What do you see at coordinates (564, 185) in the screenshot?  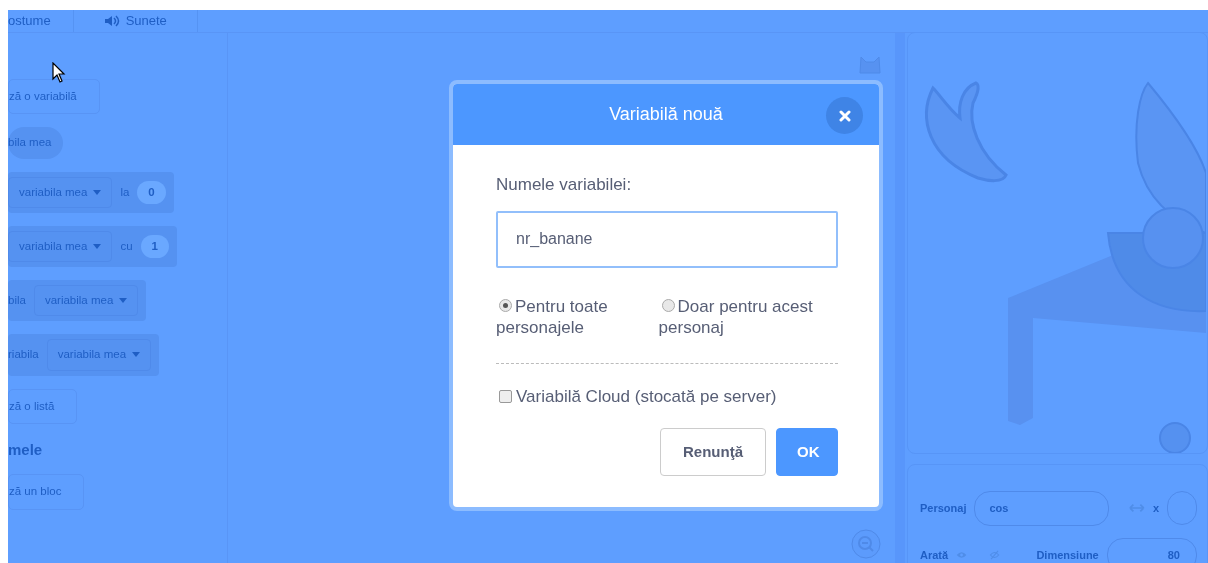 I see `field-label: Numele variabilei:` at bounding box center [564, 185].